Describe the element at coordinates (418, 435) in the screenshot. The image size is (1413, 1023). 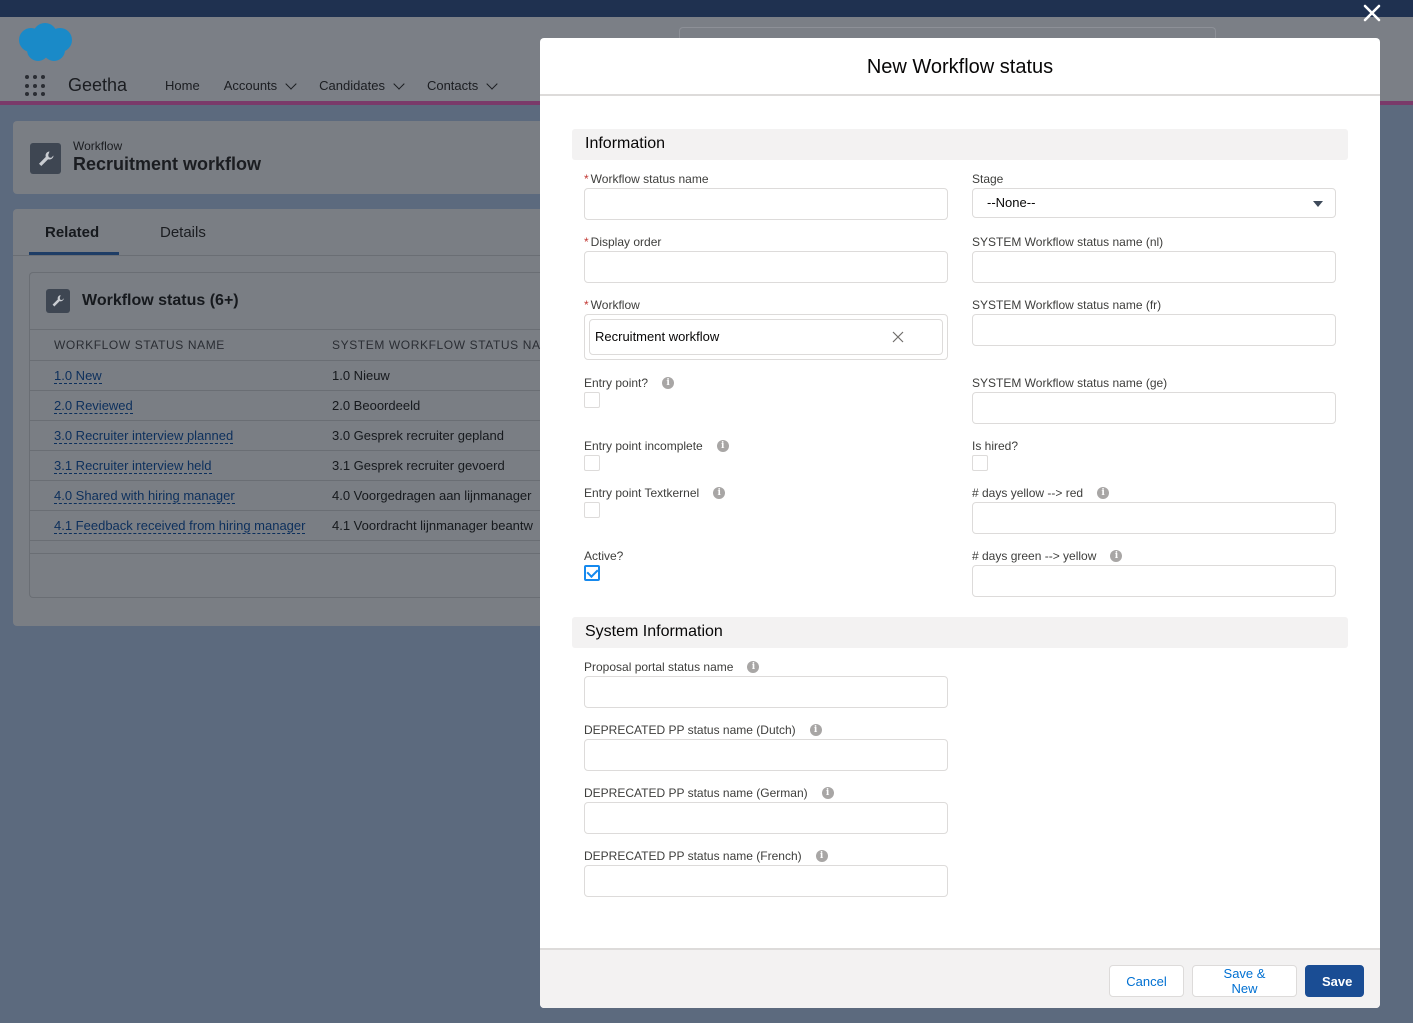
I see `system-status-name: 3.0 Gesprek recruiter gepland` at that location.